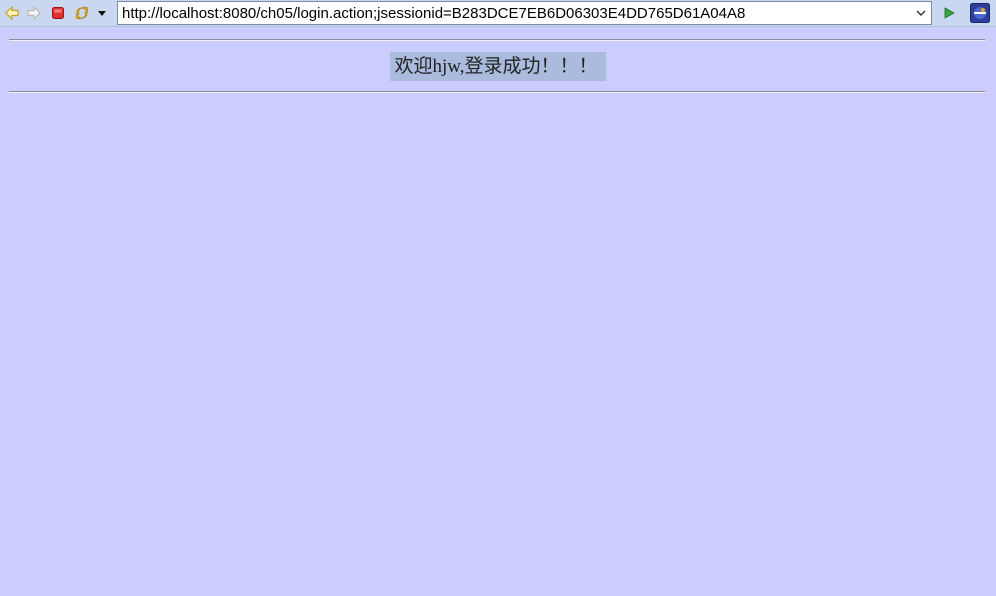  What do you see at coordinates (102, 13) in the screenshot?
I see `dropdown-arrow-icon` at bounding box center [102, 13].